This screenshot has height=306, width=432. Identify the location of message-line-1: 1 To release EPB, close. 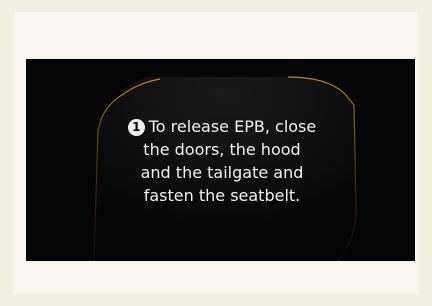
(222, 126).